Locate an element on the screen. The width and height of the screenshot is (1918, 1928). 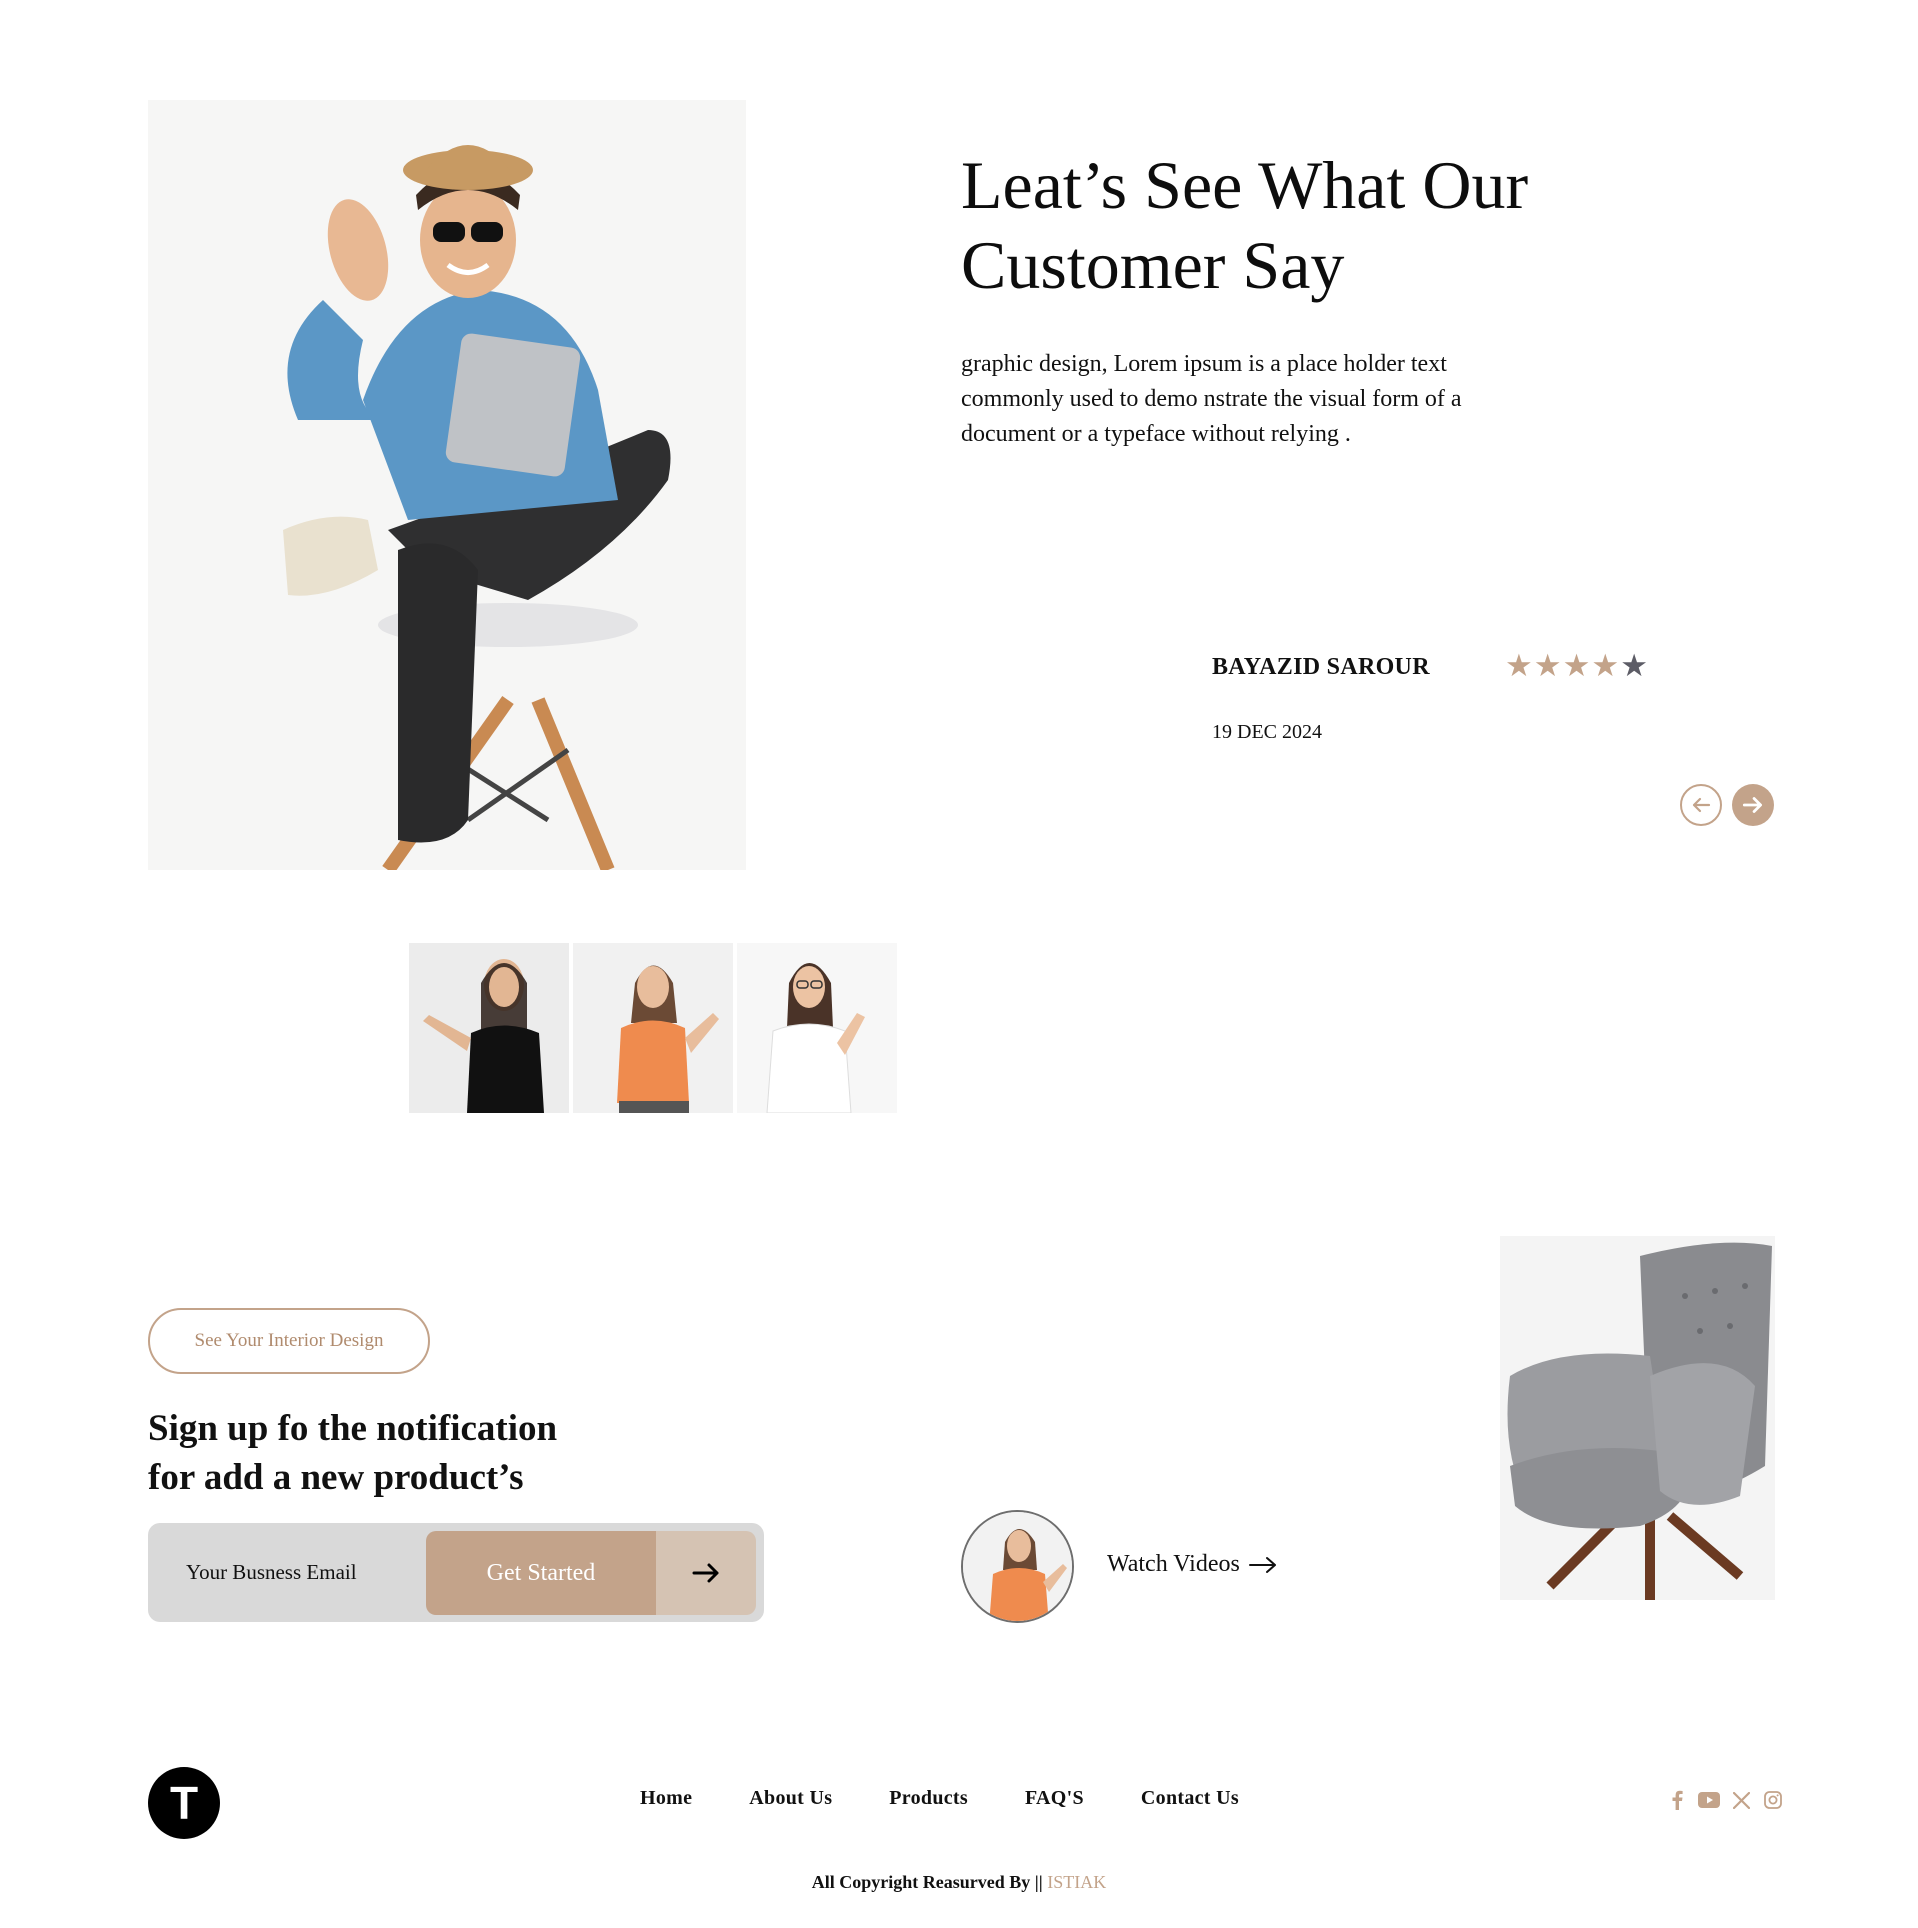
review-date: 19 DEC 2024 is located at coordinates (1267, 732).